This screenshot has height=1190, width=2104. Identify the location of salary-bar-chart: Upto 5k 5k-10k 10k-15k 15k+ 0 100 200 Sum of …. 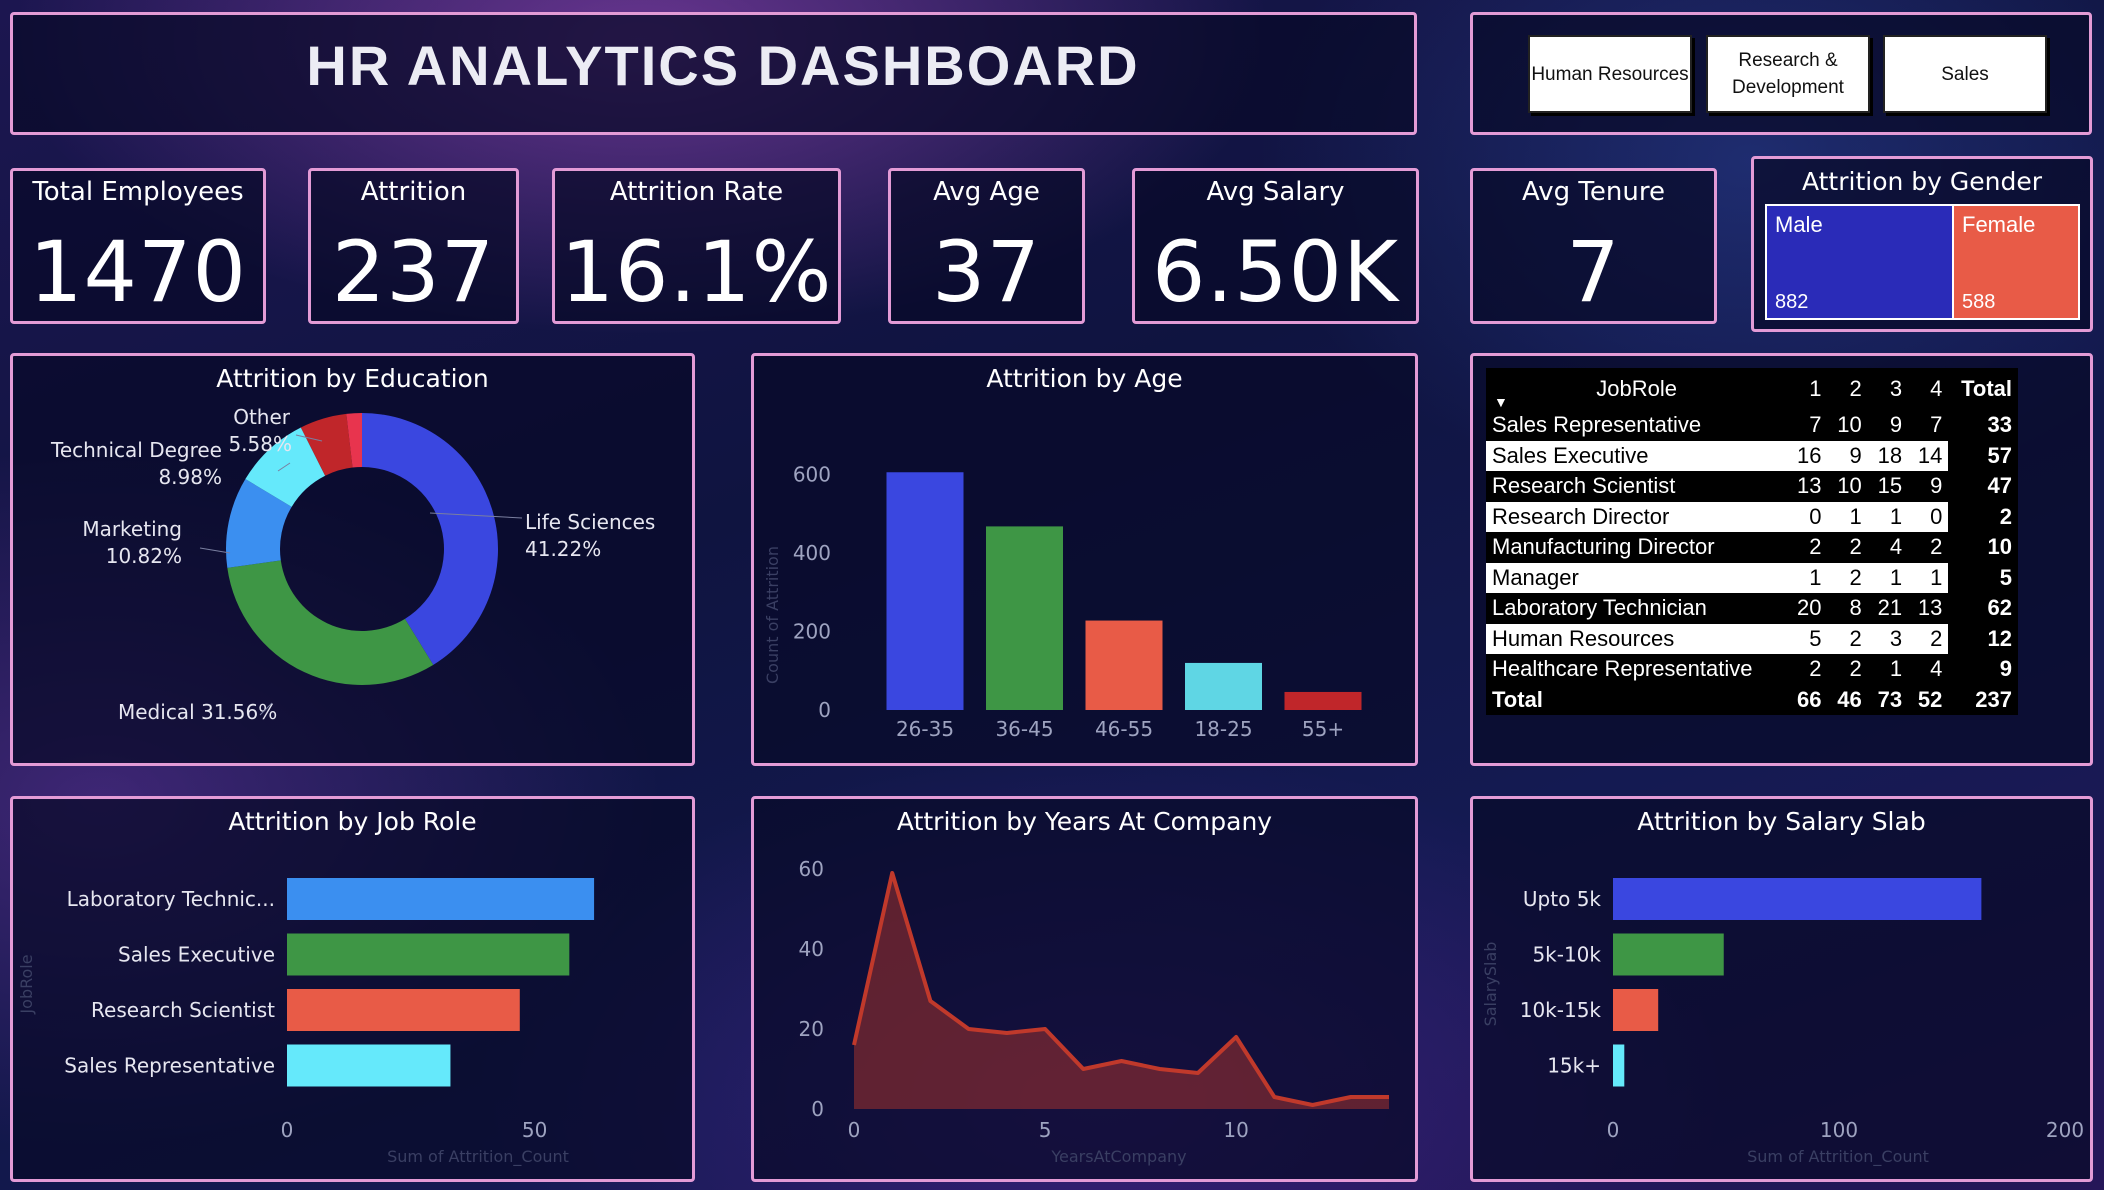
(1782, 1022).